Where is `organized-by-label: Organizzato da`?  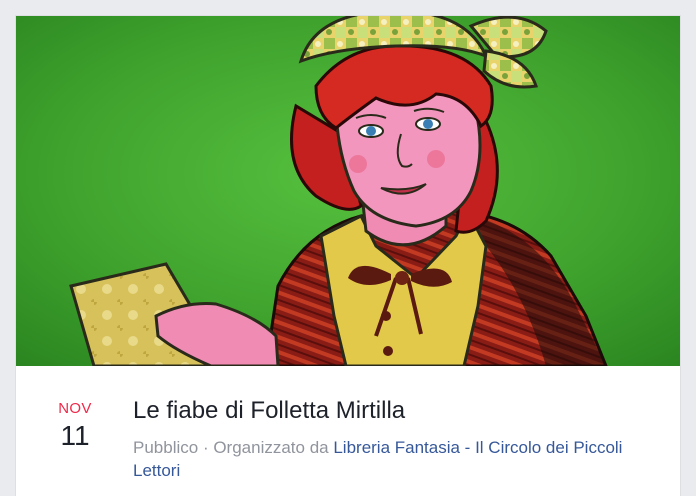
organized-by-label: Organizzato da is located at coordinates (273, 447).